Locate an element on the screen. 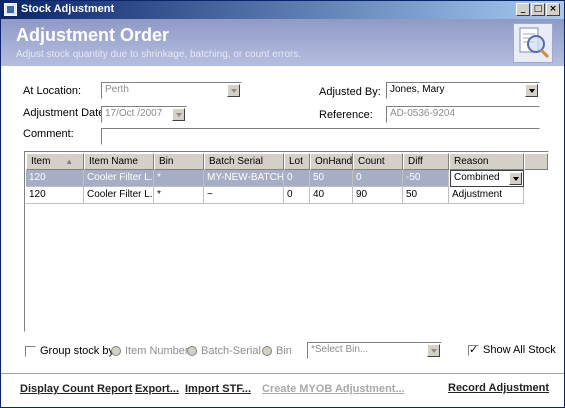  title-bar: Stock Adjustment _ □ × is located at coordinates (282, 10).